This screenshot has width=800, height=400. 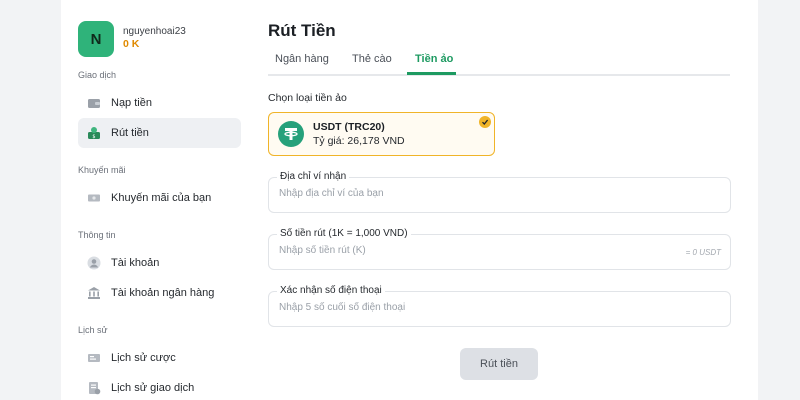 I want to click on checkmark-icon, so click(x=485, y=122).